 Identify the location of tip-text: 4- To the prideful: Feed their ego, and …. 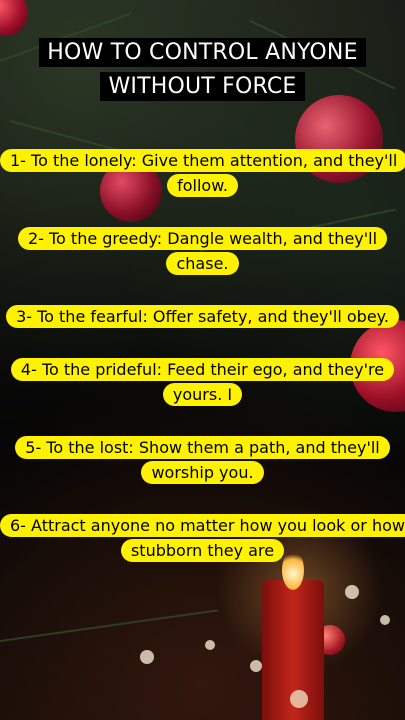
(202, 382).